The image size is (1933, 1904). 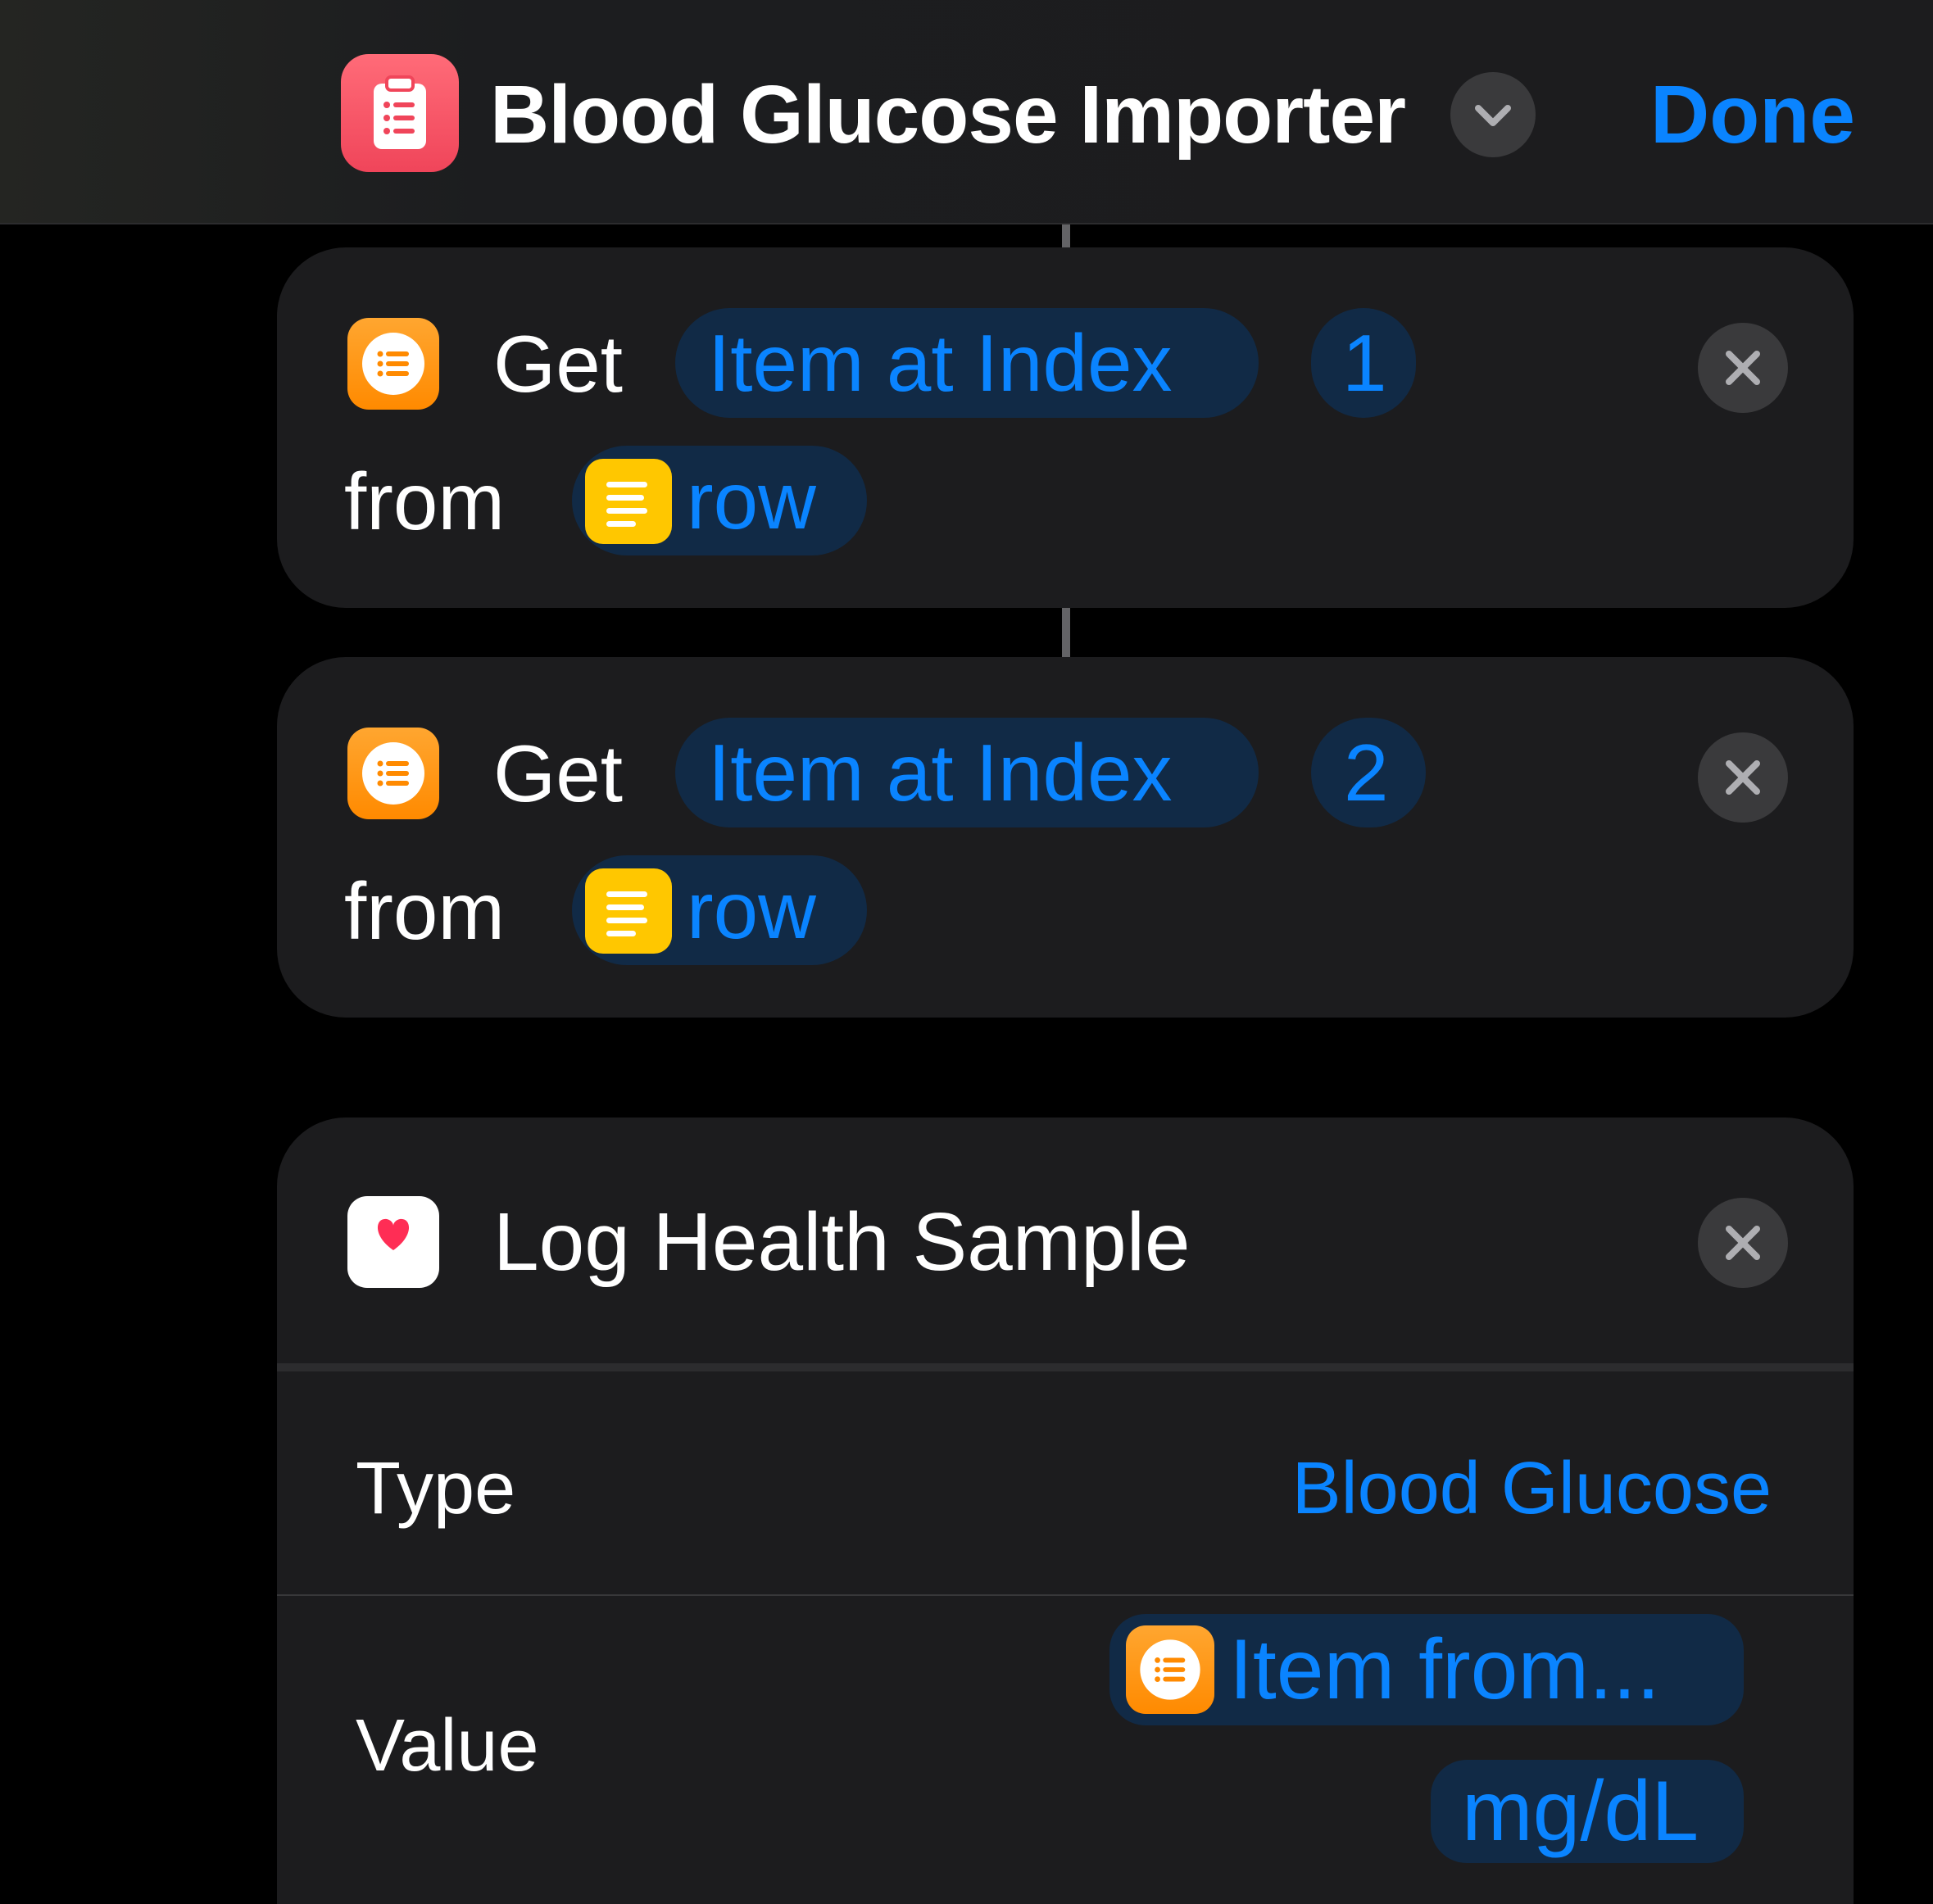 I want to click on type-label: Type, so click(x=436, y=1489).